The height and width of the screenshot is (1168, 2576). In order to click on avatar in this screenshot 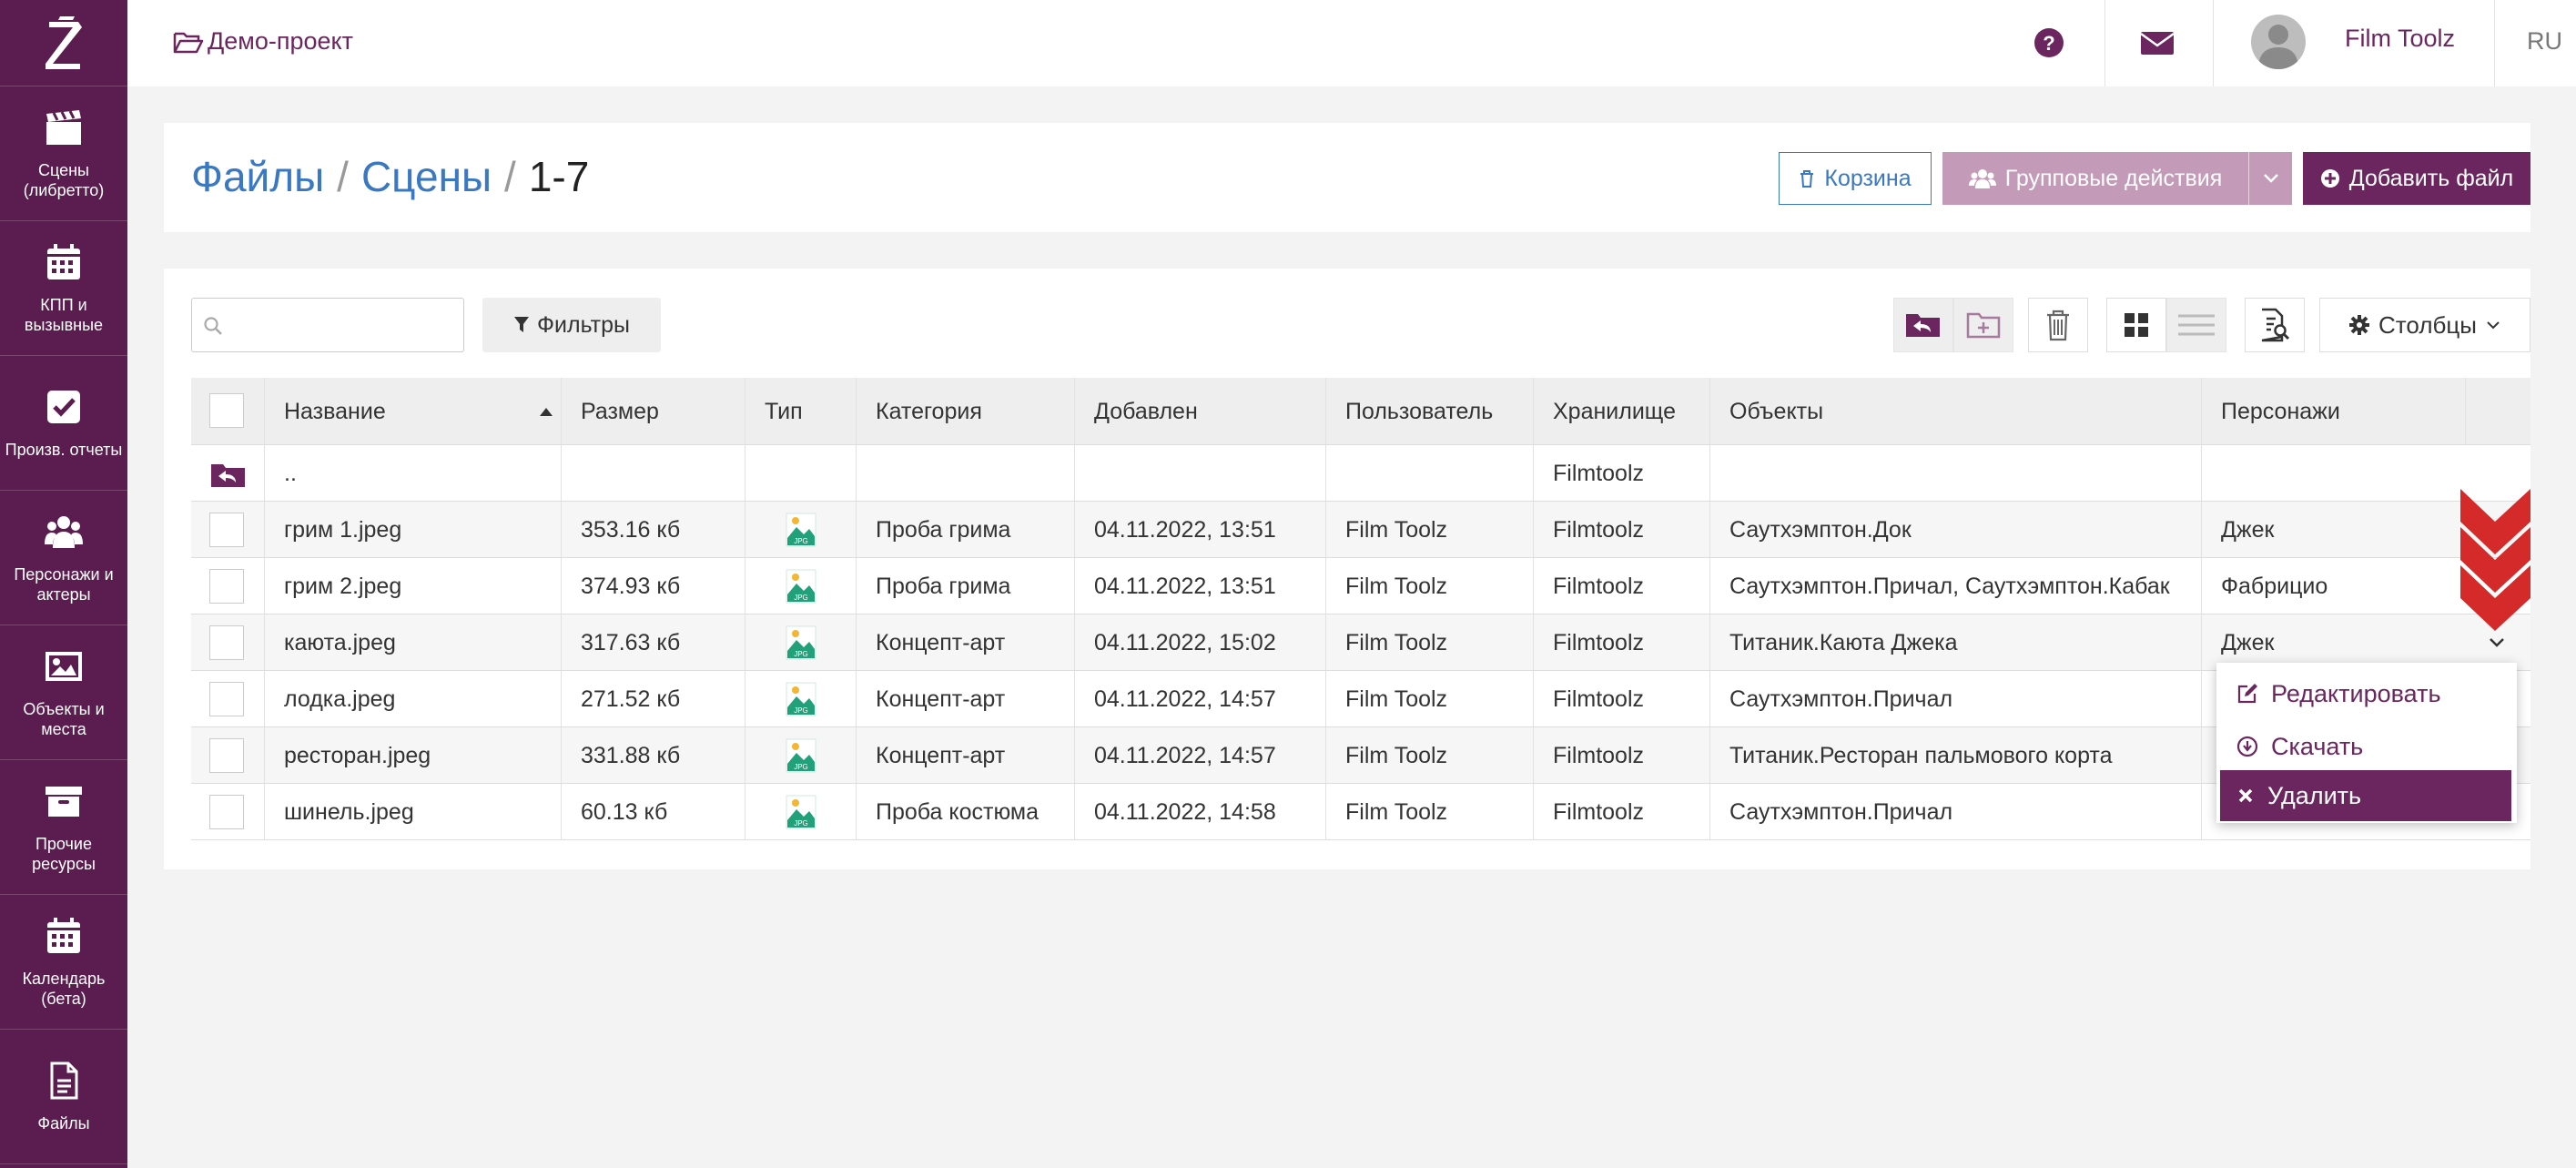, I will do `click(2278, 42)`.